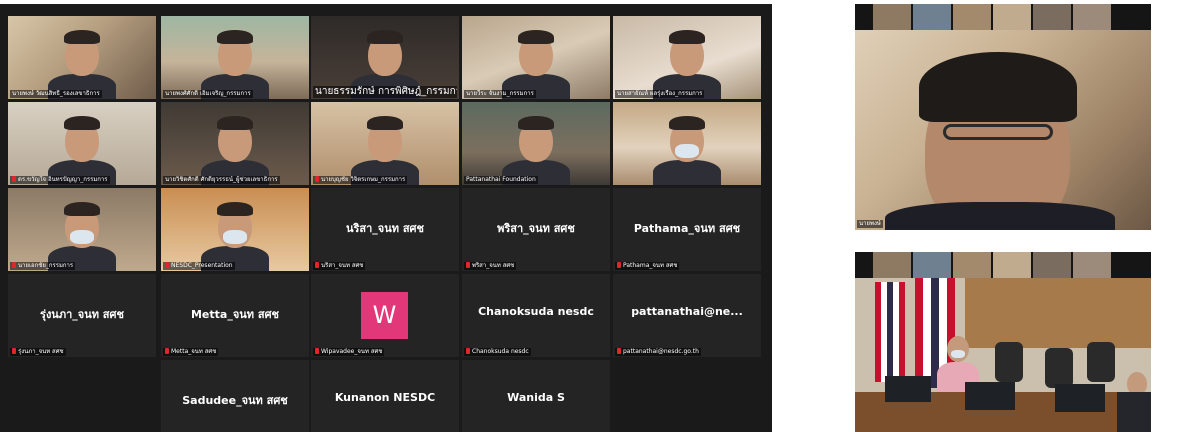 The height and width of the screenshot is (432, 1179). Describe the element at coordinates (82, 315) in the screenshot. I see `participant-tile: รุ่งนภา_จนท สศช รุ่งนภา_จนท สศช` at that location.